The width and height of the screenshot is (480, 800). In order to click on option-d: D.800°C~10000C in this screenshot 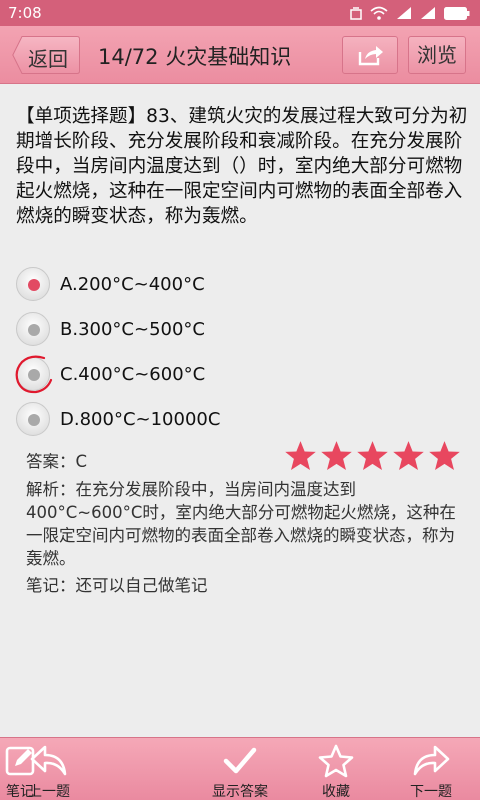, I will do `click(236, 419)`.